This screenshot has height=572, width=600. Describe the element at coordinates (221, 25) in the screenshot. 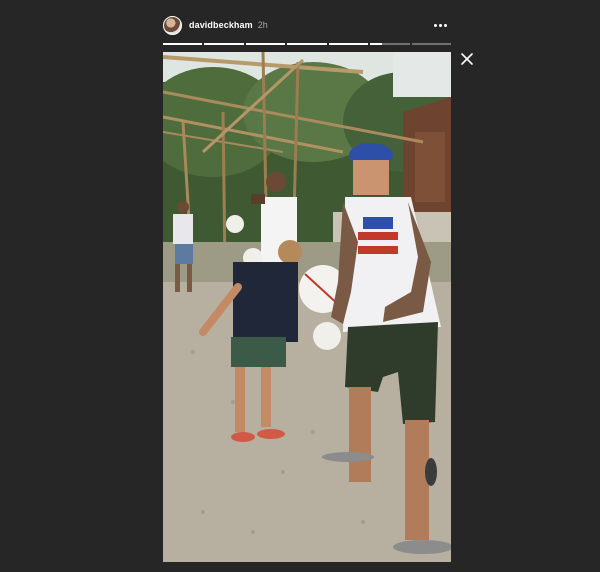

I see `username: davidbeckham` at that location.